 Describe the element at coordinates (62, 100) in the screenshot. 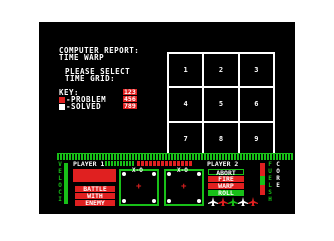

I see `problem-swatch` at that location.